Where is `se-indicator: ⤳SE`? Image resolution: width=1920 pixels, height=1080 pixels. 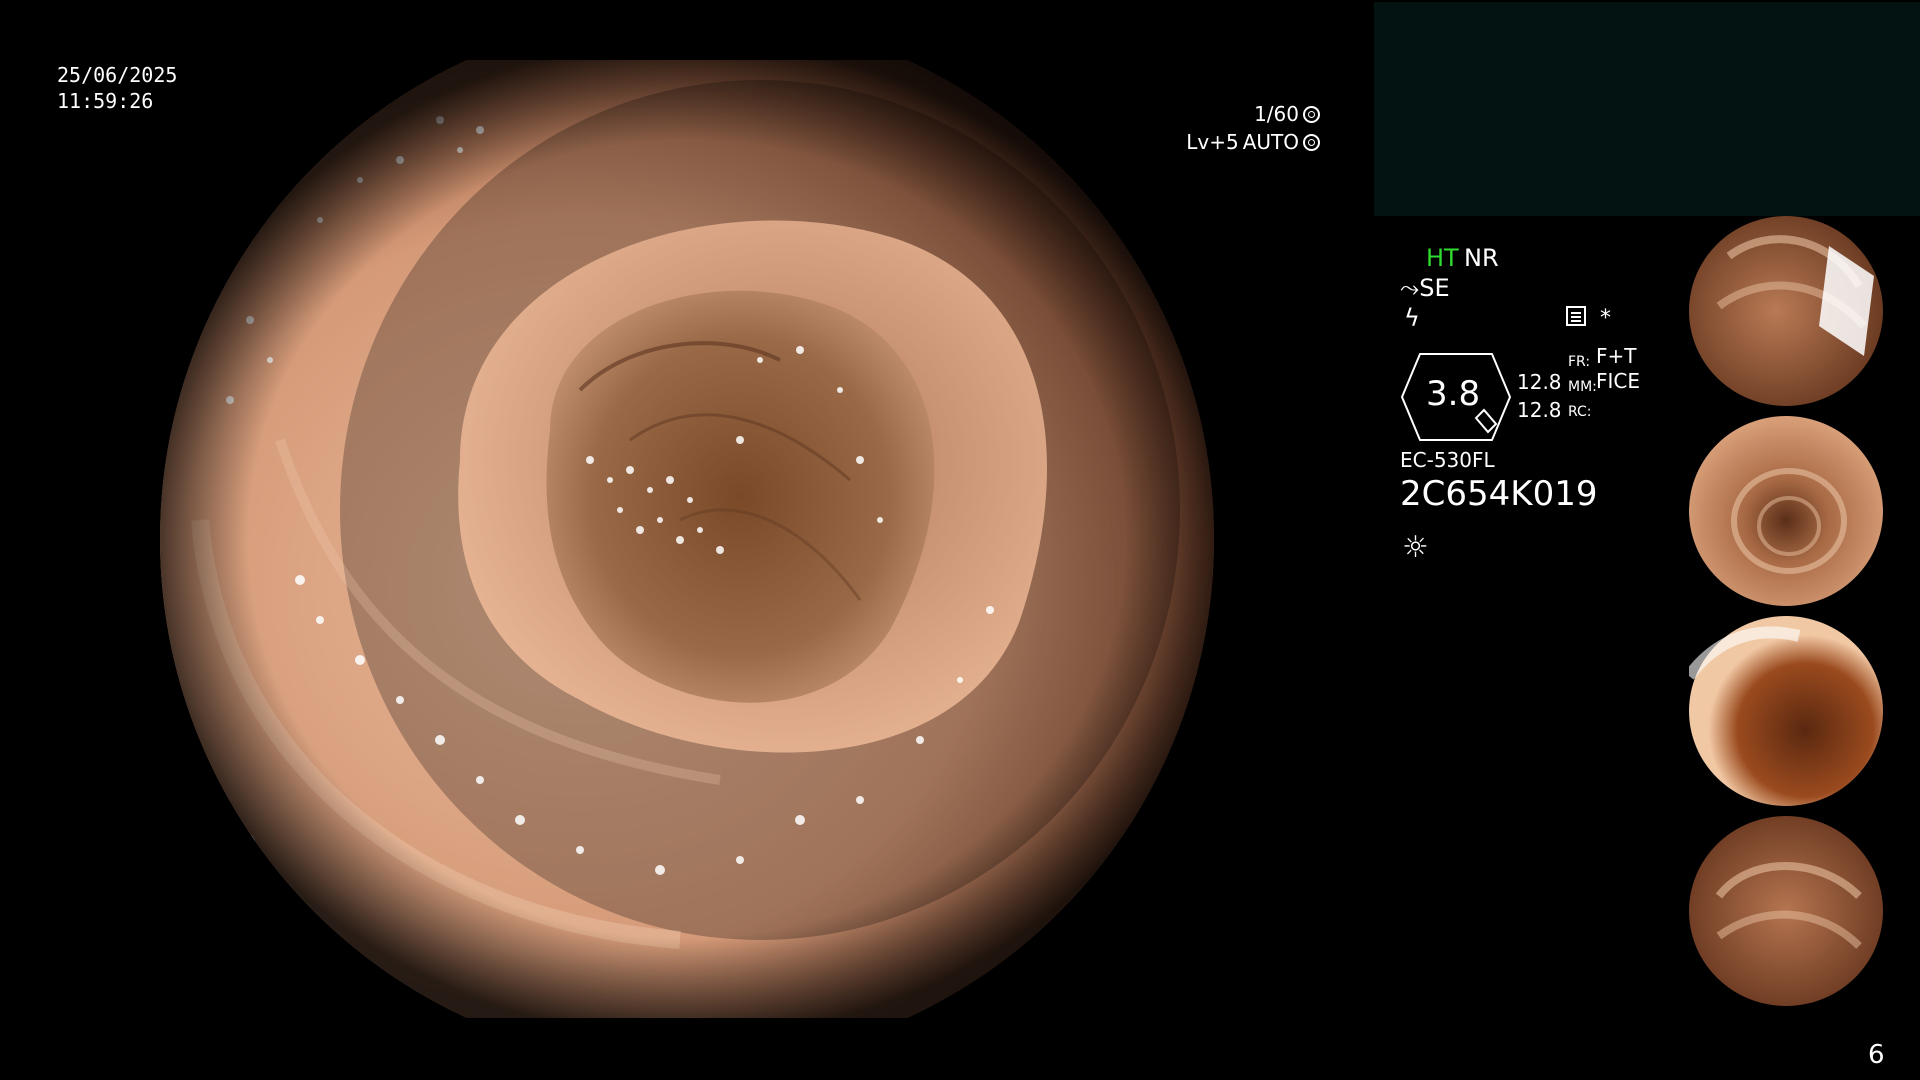
se-indicator: ⤳SE is located at coordinates (1425, 288).